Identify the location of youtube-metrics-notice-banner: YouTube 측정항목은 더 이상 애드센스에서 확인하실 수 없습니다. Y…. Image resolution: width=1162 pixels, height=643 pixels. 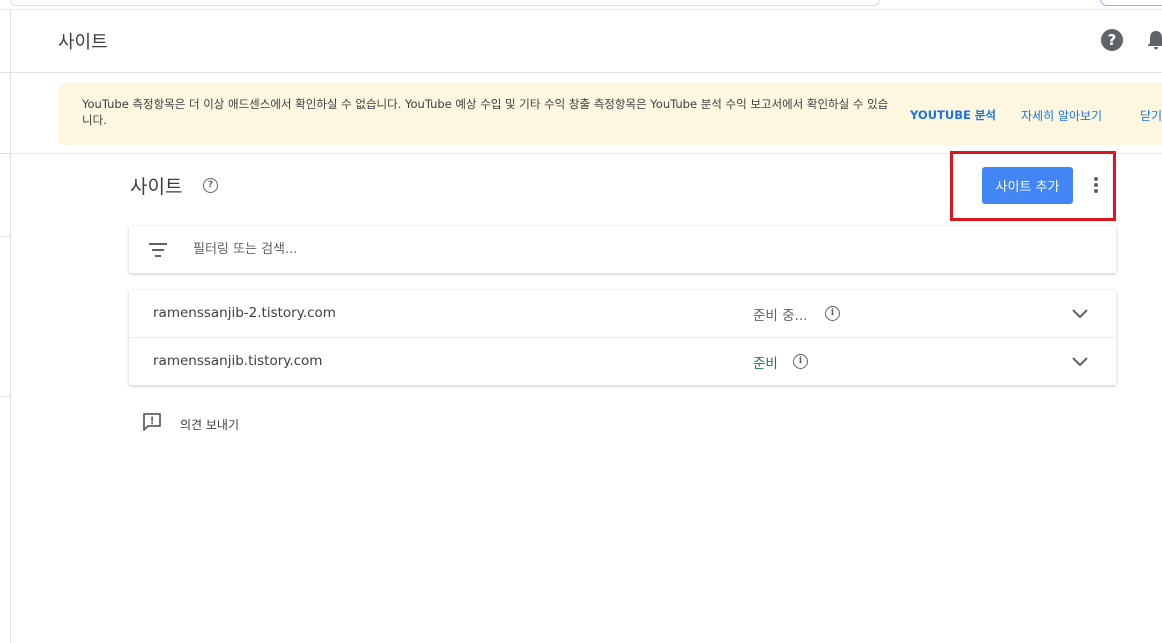
(610, 114).